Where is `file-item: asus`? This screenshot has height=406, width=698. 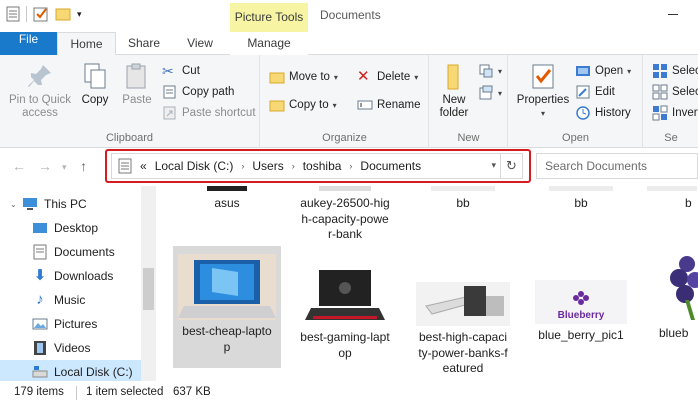 file-item: asus is located at coordinates (227, 211).